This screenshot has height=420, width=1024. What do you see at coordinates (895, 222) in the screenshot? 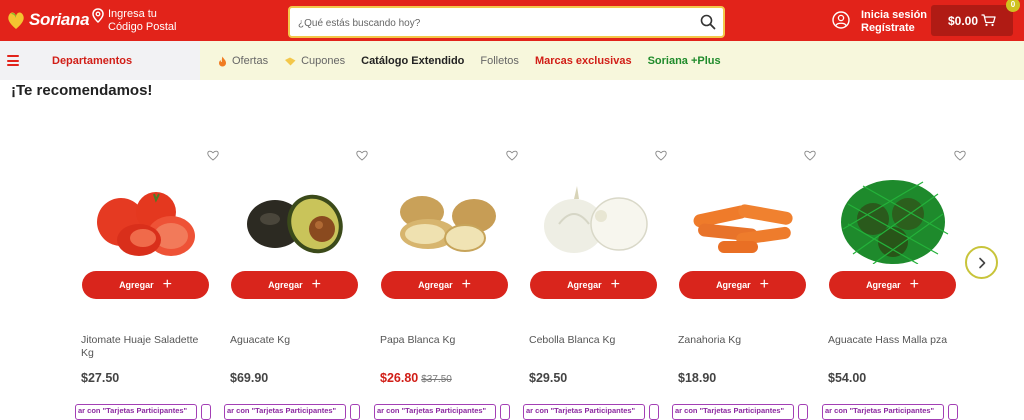
I see `avocado-mesh-image` at bounding box center [895, 222].